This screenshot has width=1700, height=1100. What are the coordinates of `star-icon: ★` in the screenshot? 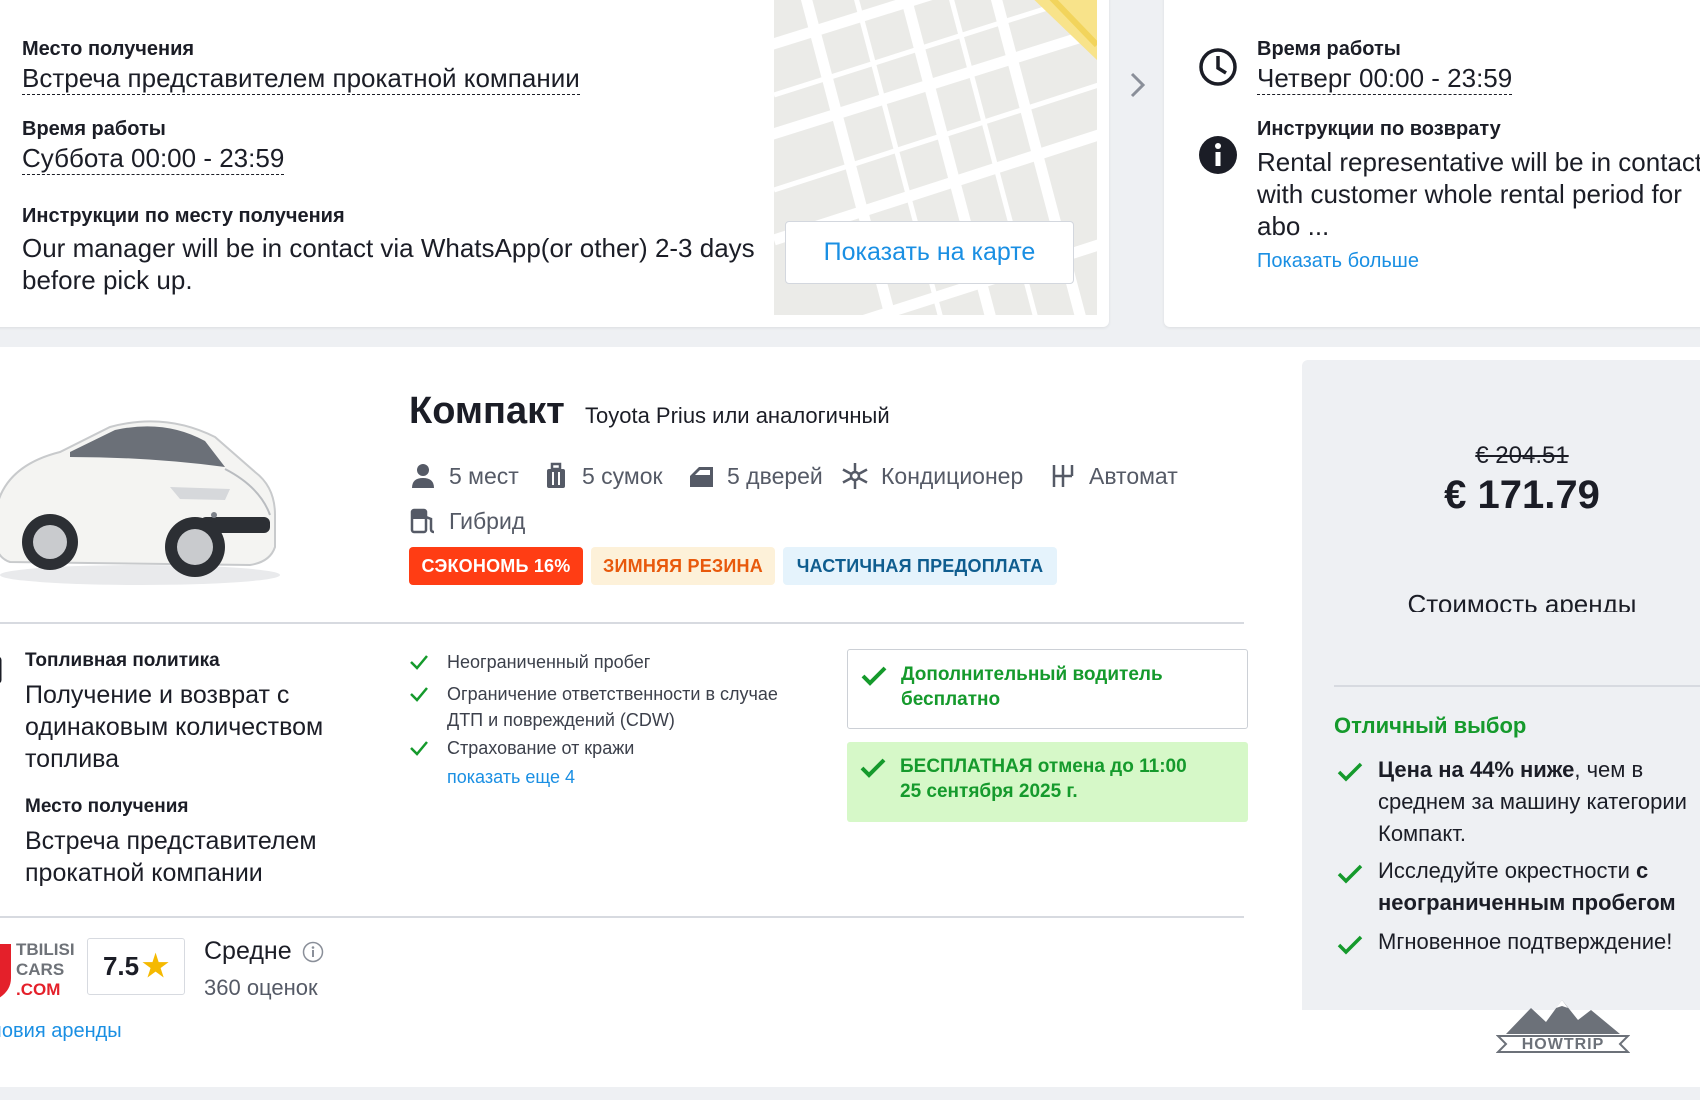 It's located at (156, 966).